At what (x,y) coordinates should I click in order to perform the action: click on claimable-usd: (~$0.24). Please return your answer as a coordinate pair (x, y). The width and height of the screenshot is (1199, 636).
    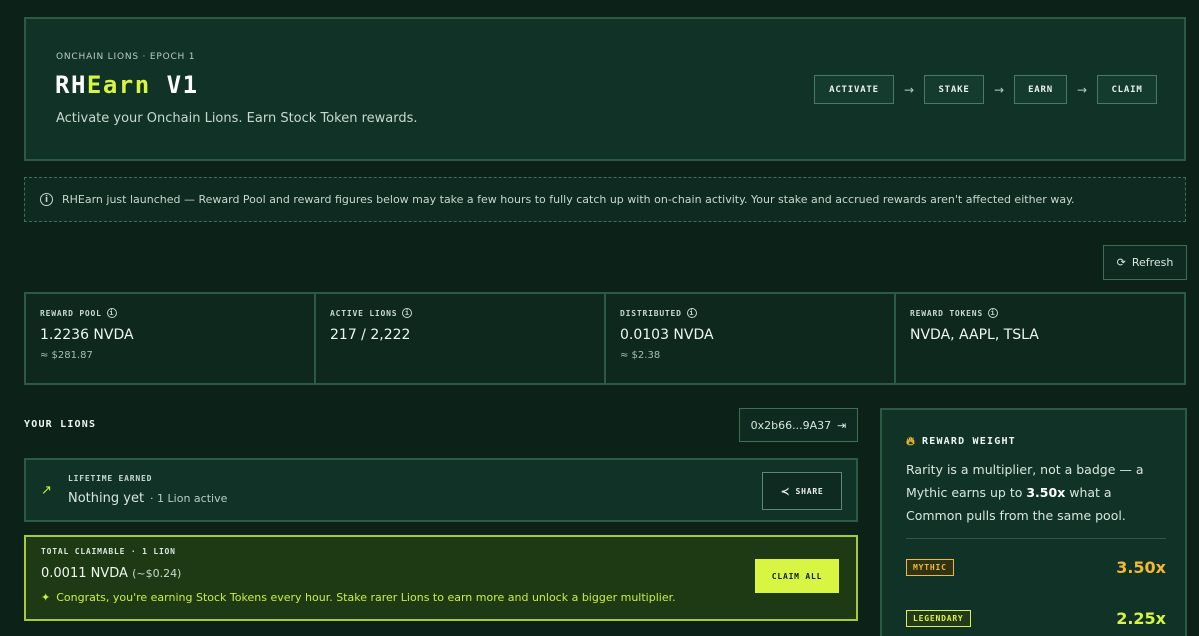
    Looking at the image, I should click on (157, 573).